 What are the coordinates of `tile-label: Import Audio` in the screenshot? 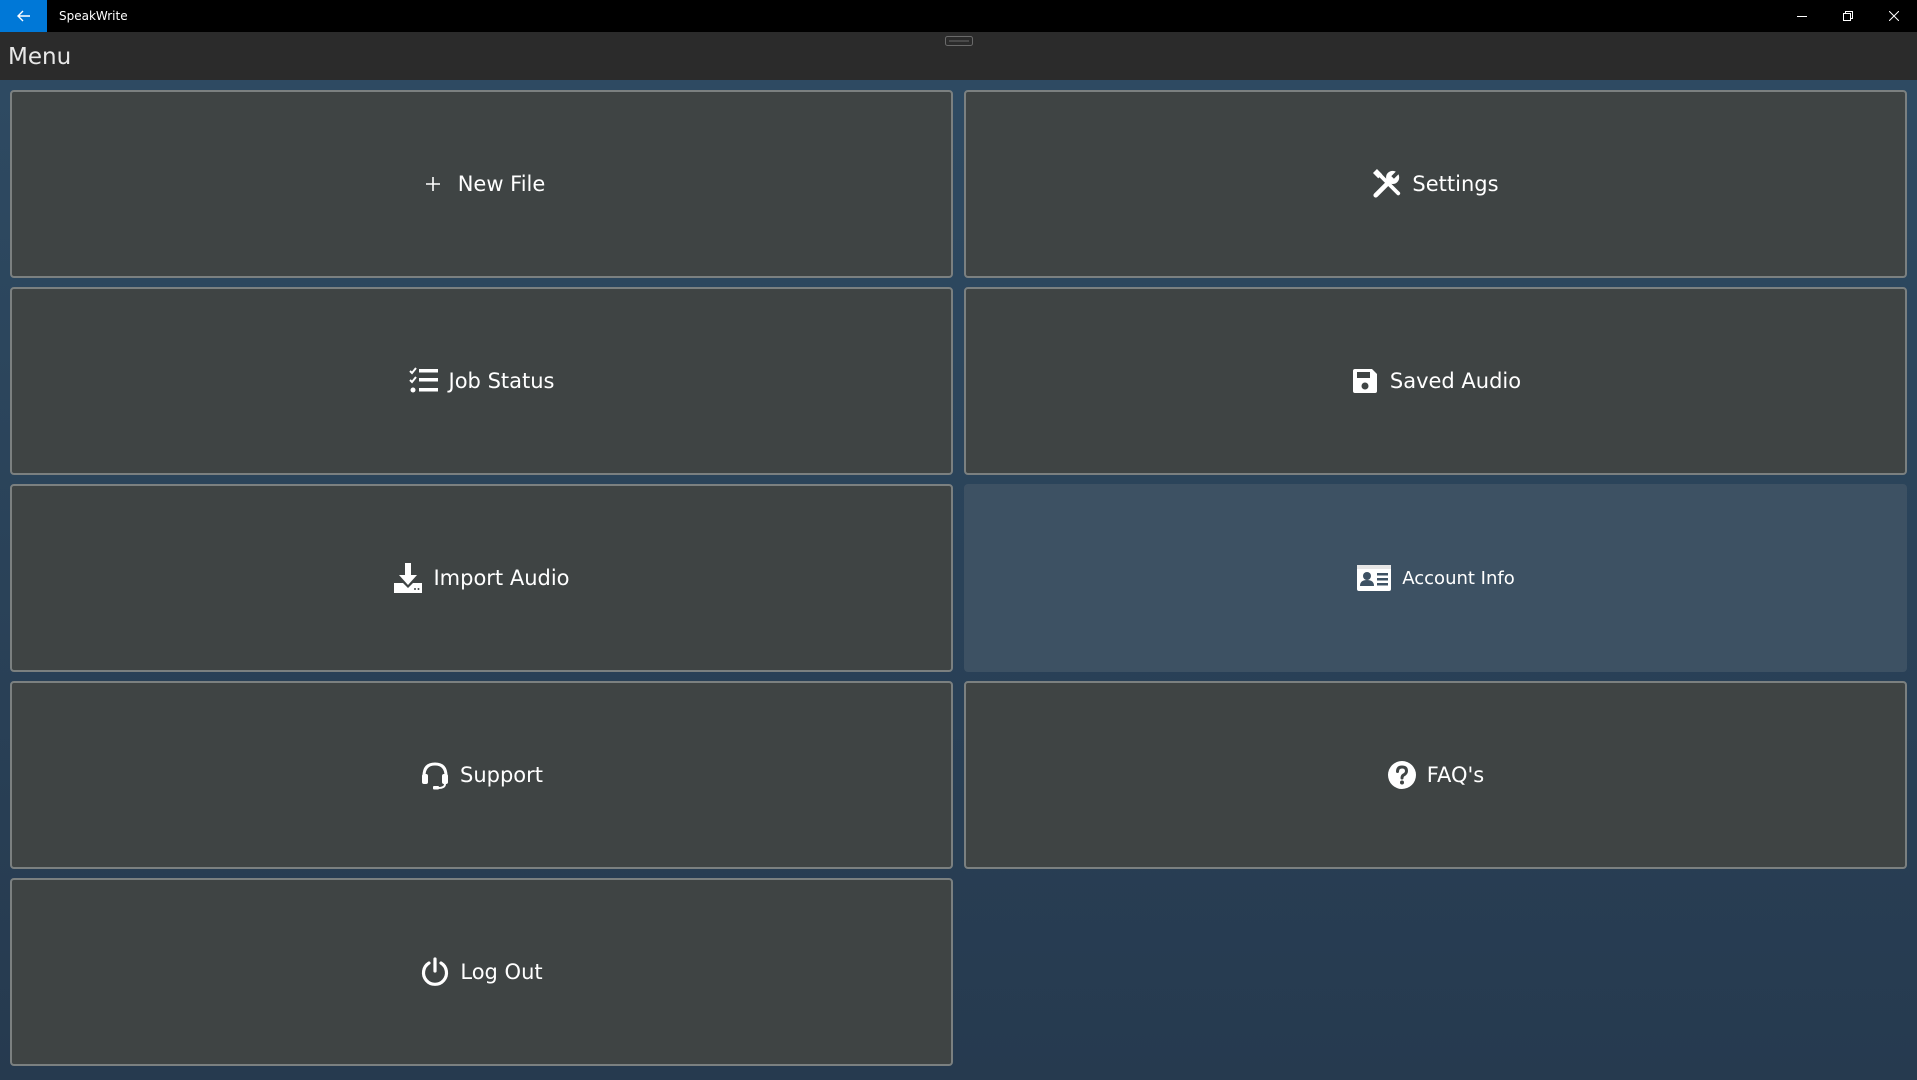 It's located at (501, 578).